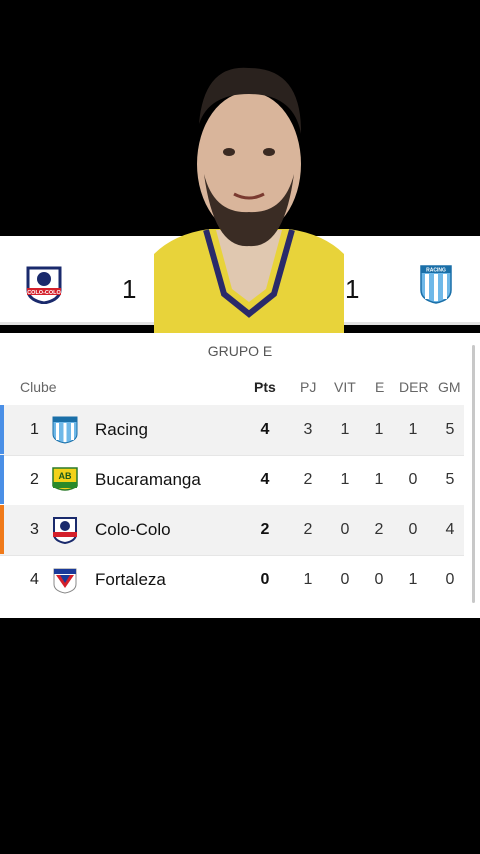  Describe the element at coordinates (345, 387) in the screenshot. I see `header-vit: VIT` at that location.